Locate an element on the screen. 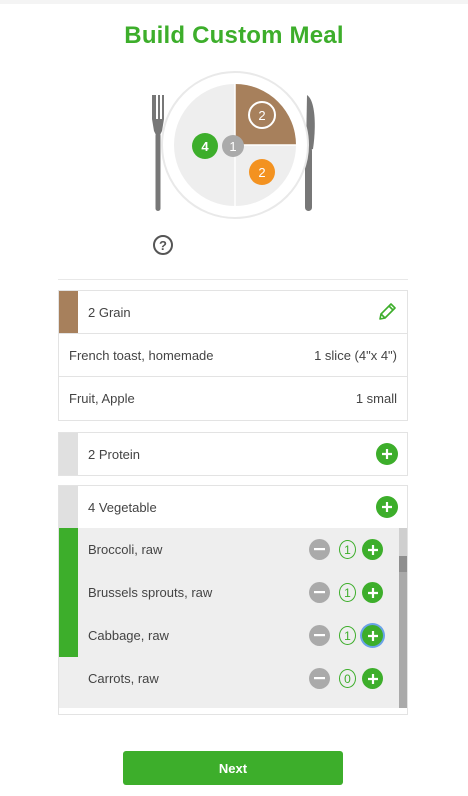 The height and width of the screenshot is (796, 468). list-item: Brussels sprouts, raw 1 is located at coordinates (233, 592).